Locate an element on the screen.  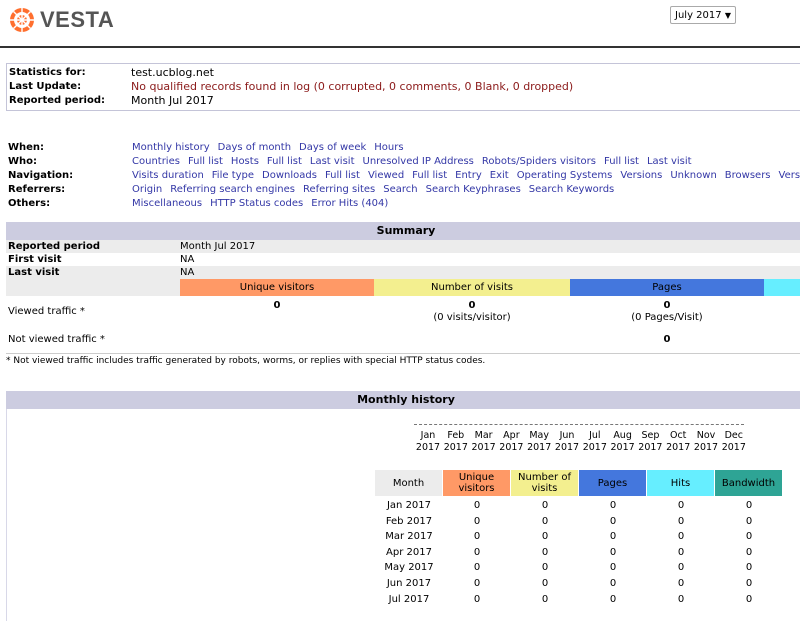
nav-link: Origin is located at coordinates (147, 189).